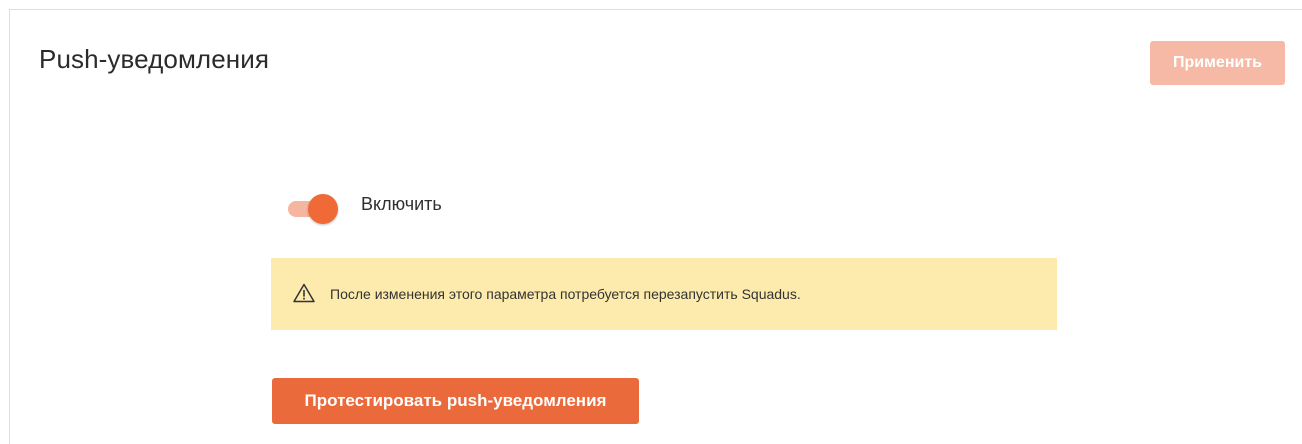 The image size is (1302, 444). What do you see at coordinates (1217, 63) in the screenshot?
I see `apply-button: Применить` at bounding box center [1217, 63].